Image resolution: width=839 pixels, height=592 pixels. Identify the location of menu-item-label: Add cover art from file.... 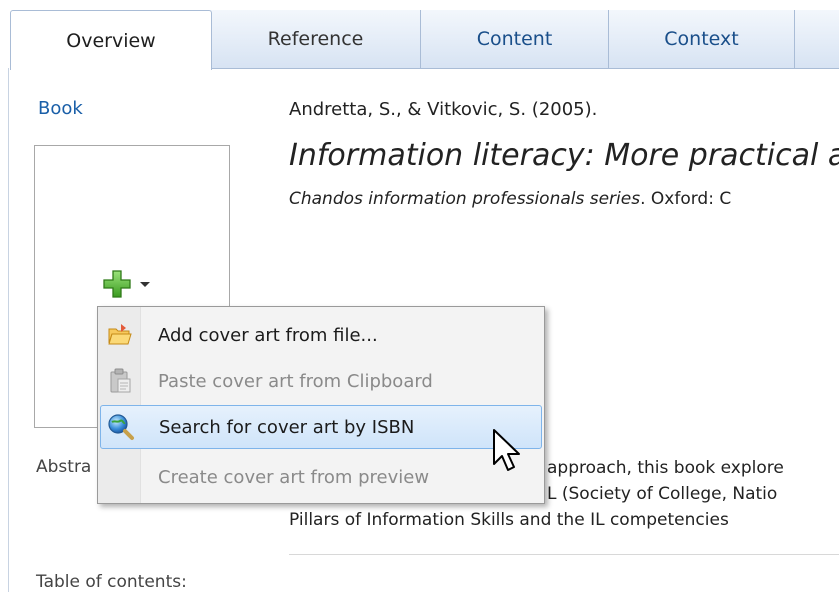
(268, 335).